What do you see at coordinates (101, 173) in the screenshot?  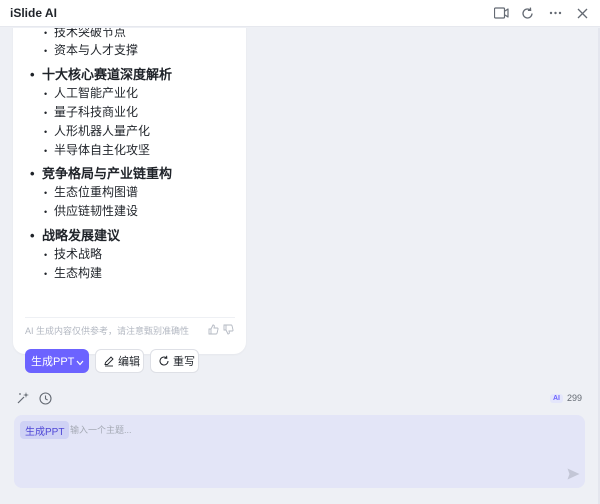 I see `section-title: • 竞争格局与产业链重构` at bounding box center [101, 173].